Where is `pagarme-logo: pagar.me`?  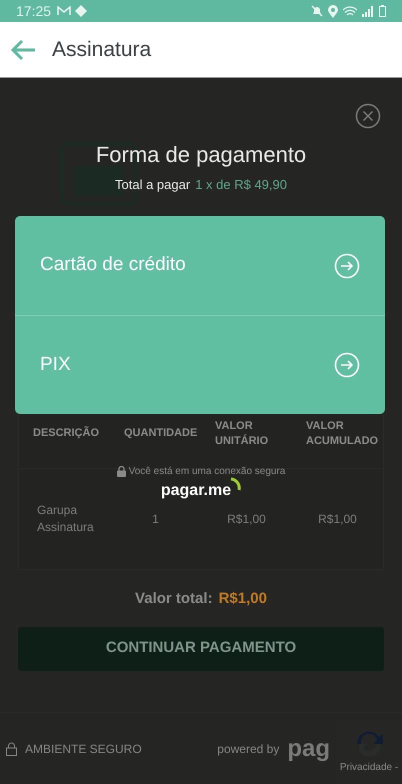
pagarme-logo: pagar.me is located at coordinates (196, 491).